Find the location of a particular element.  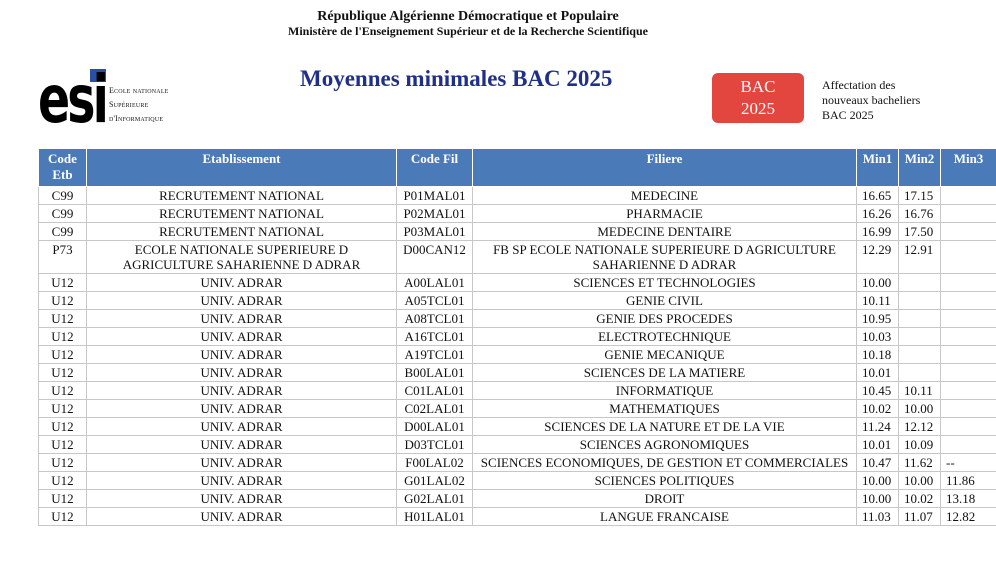

cell-min2: 10.00 is located at coordinates (919, 480).